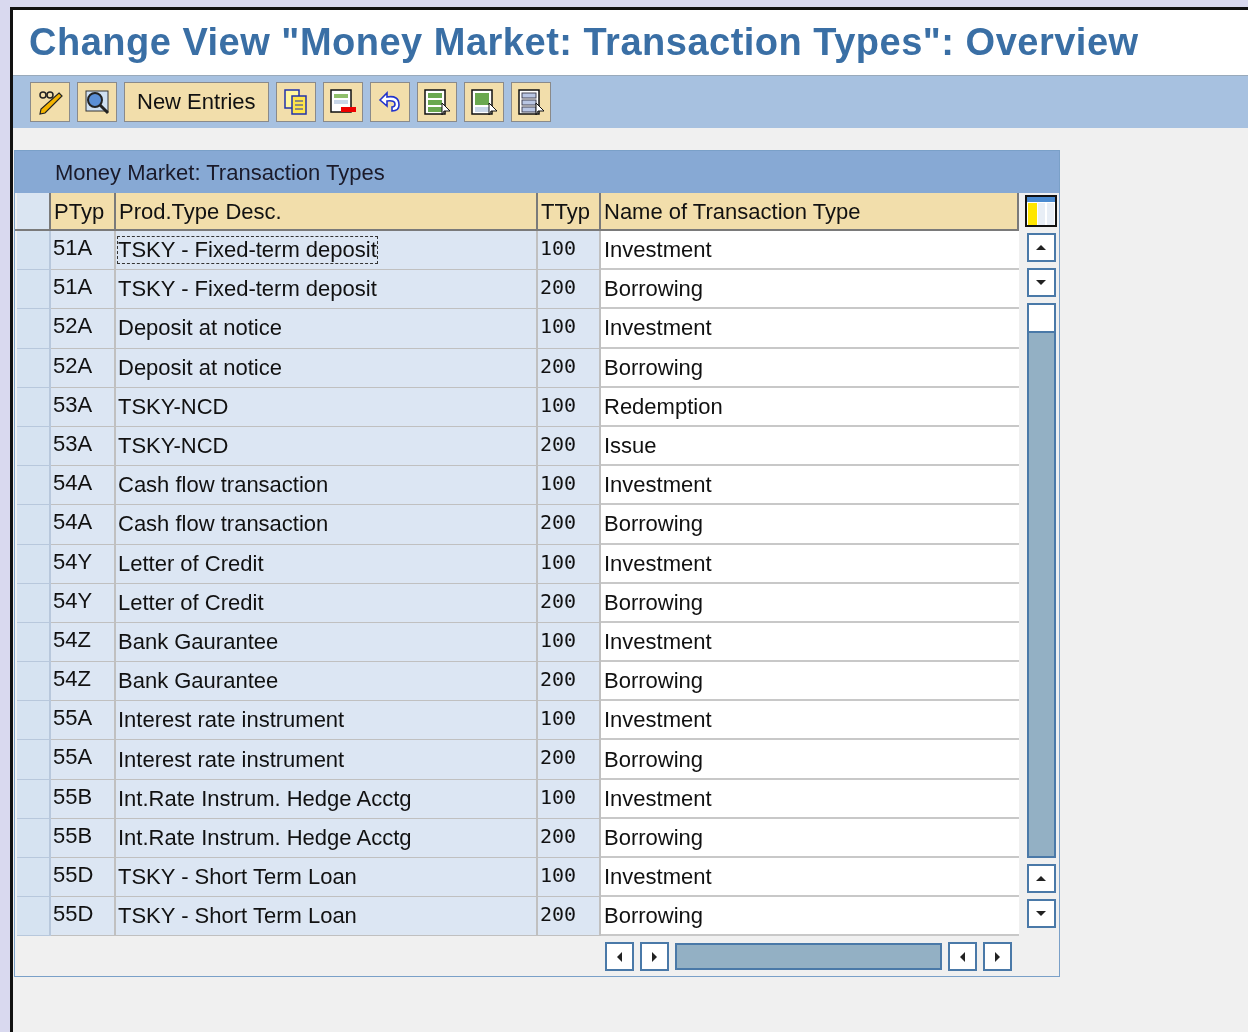 The image size is (1248, 1032). I want to click on select-all-icon, so click(436, 102).